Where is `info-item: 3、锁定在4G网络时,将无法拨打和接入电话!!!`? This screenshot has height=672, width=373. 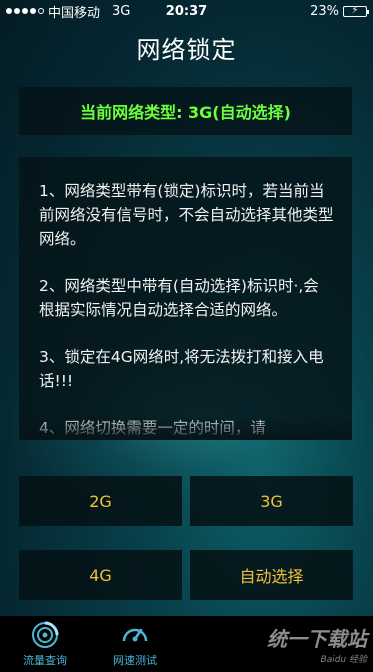 info-item: 3、锁定在4G网络时,将无法拨打和接入电话!!! is located at coordinates (181, 369).